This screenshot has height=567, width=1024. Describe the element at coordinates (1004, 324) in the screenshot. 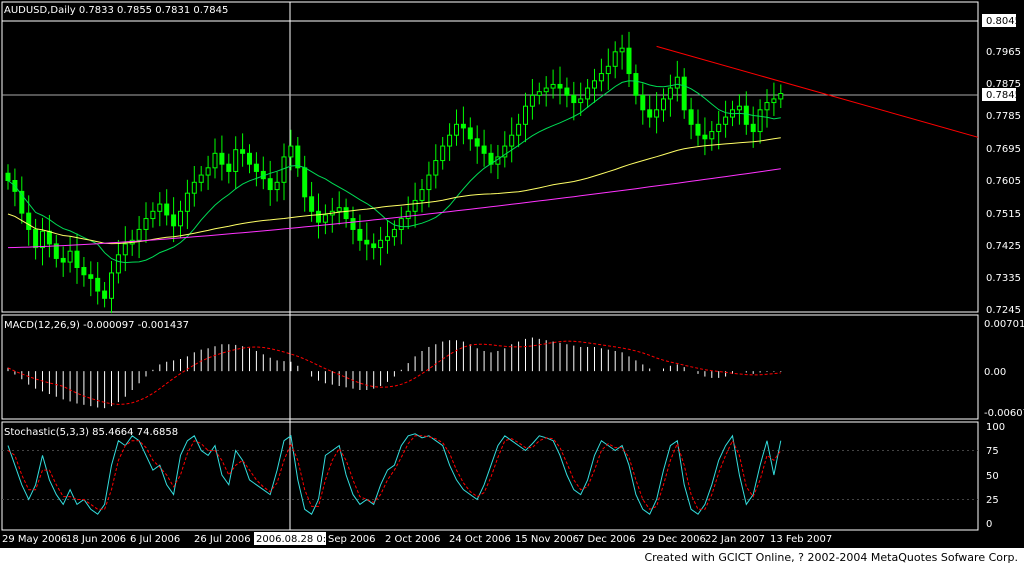

I see `macd-tick: 0.00701` at that location.